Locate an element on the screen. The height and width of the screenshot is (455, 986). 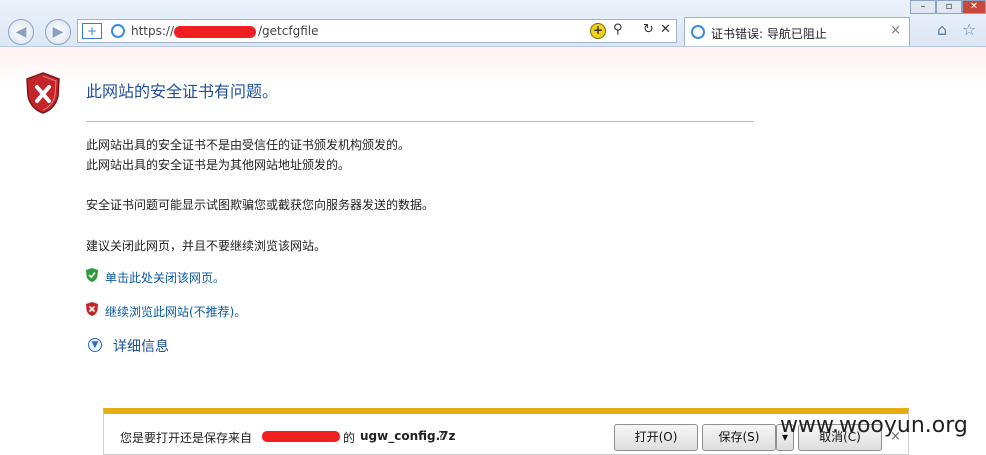
error-line-mismatch: 此网站出具的安全证书是为其他网站地址颁发的。 is located at coordinates (218, 165).